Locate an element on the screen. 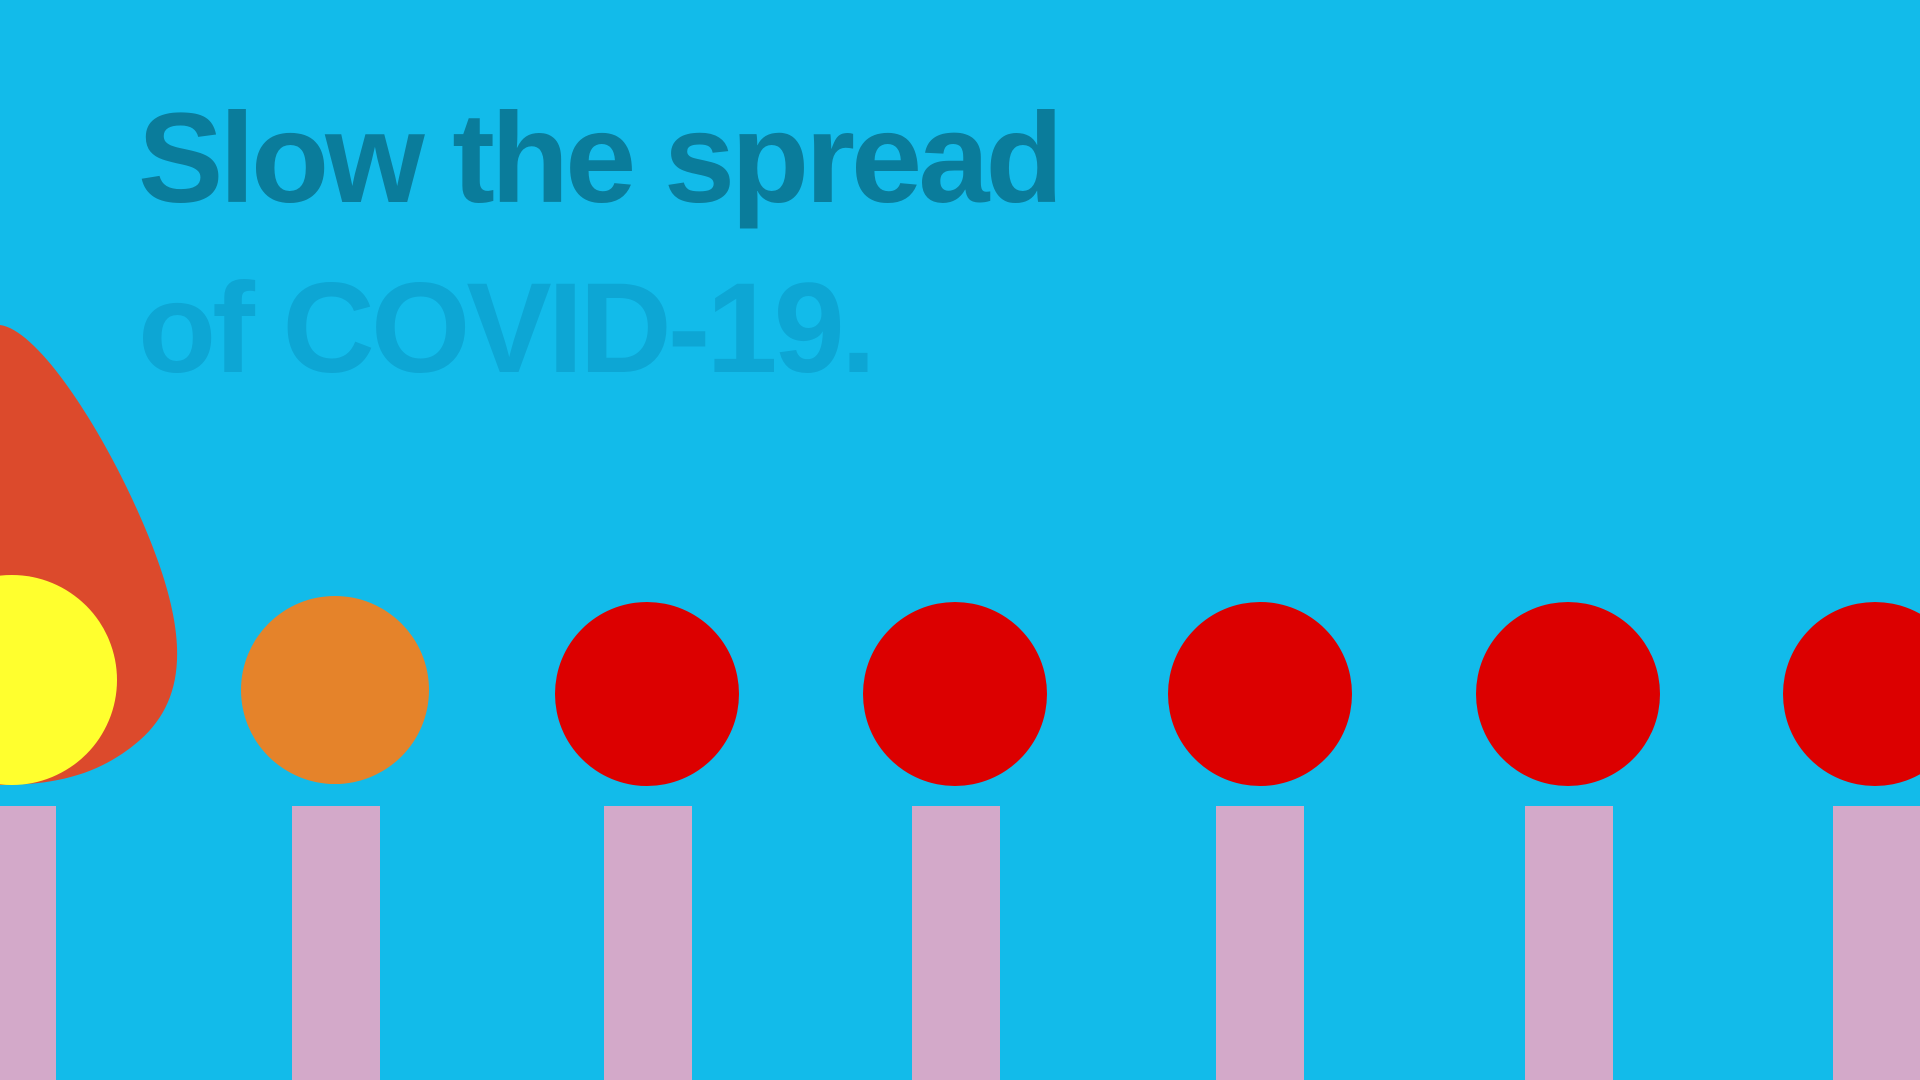  match-head-warming is located at coordinates (335, 690).